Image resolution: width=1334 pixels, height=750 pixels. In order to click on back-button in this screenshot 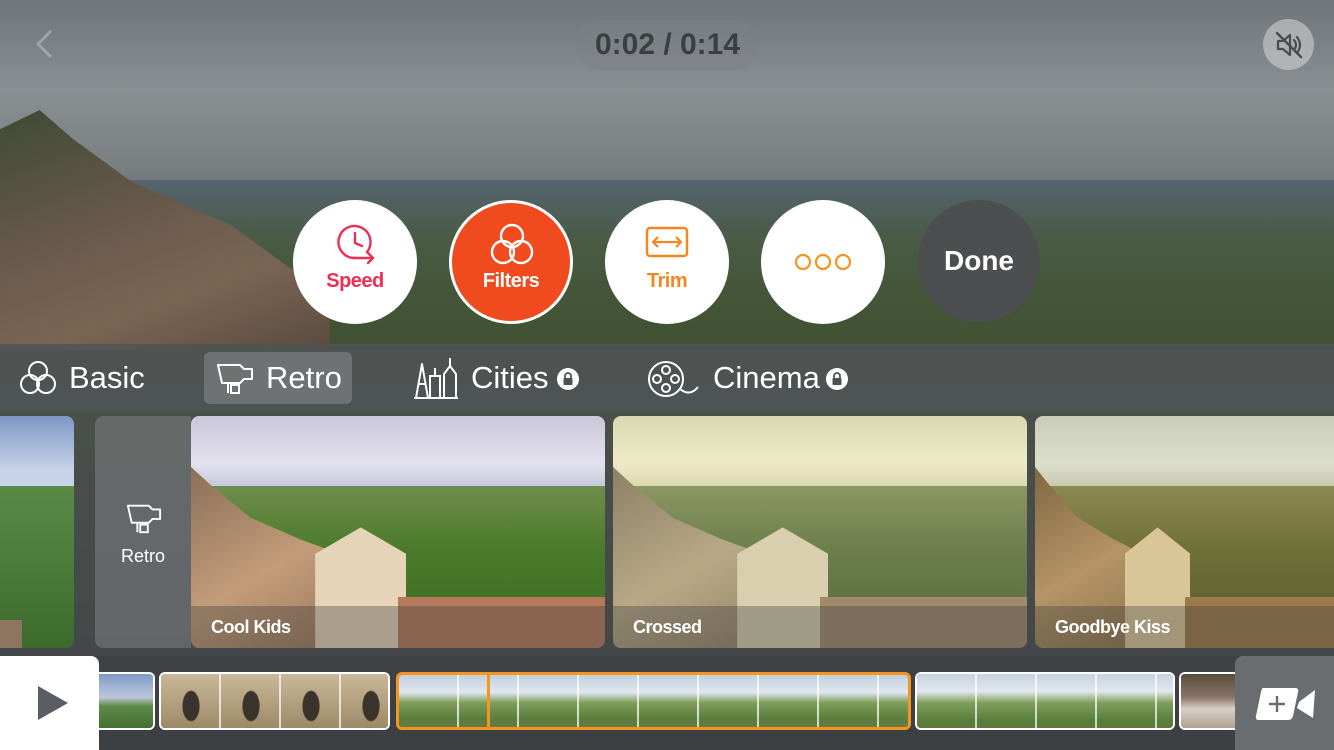, I will do `click(46, 44)`.